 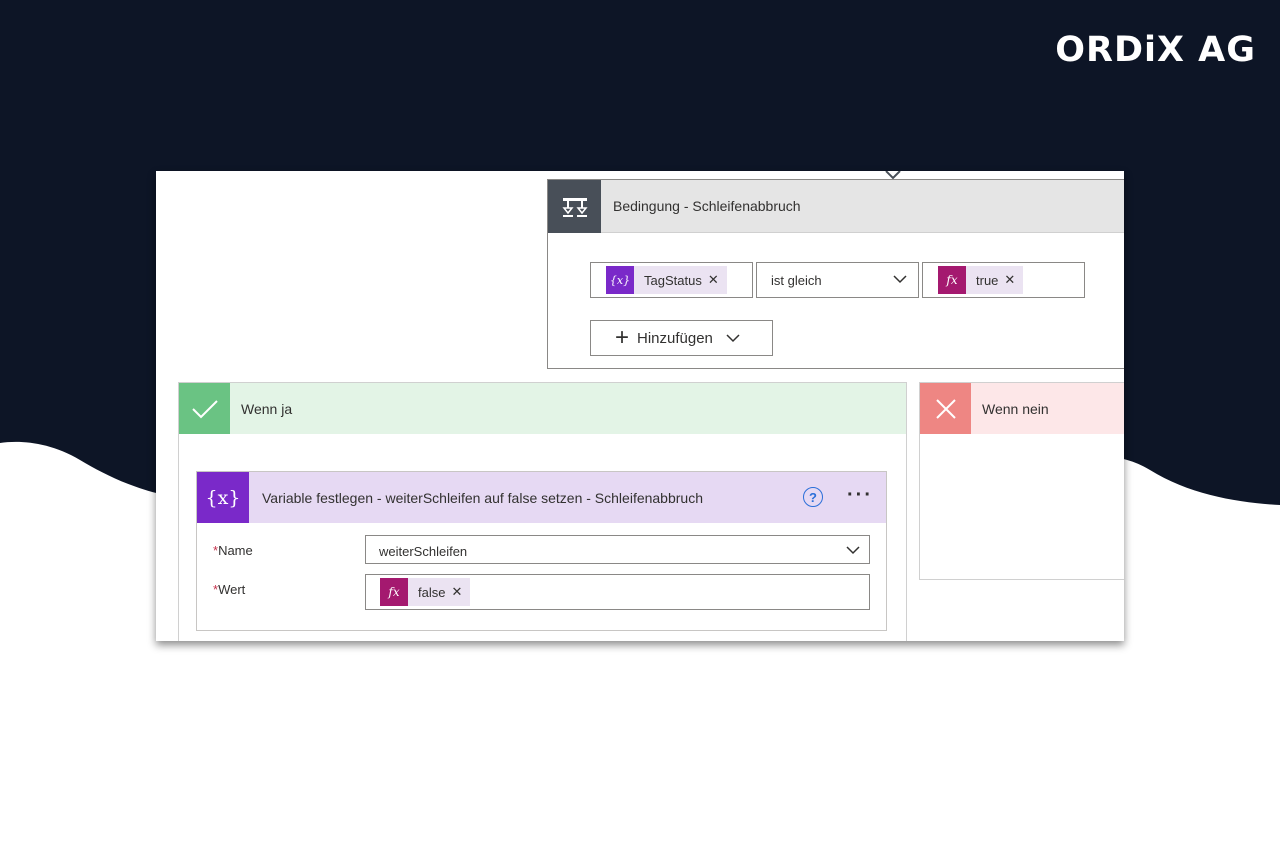 I want to click on variable-name-dropdown: weiterSchleifen, so click(x=617, y=549).